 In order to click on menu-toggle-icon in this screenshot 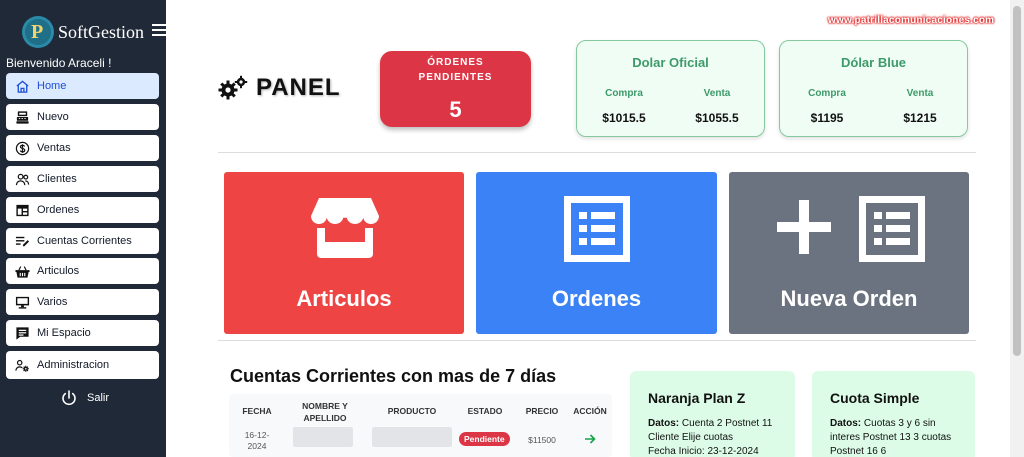, I will do `click(159, 30)`.